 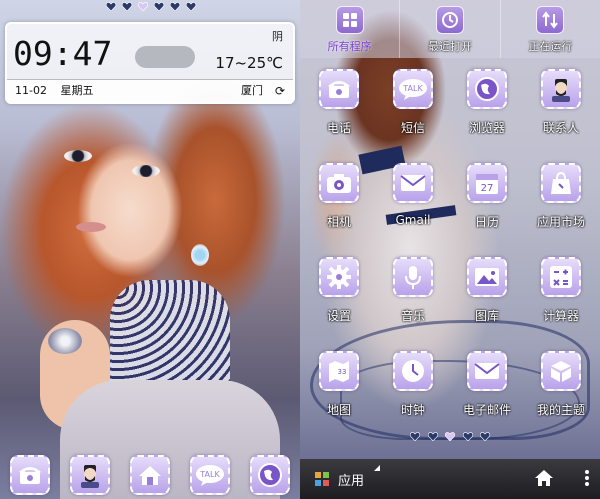 What do you see at coordinates (560, 222) in the screenshot?
I see `app-label: 应用市场` at bounding box center [560, 222].